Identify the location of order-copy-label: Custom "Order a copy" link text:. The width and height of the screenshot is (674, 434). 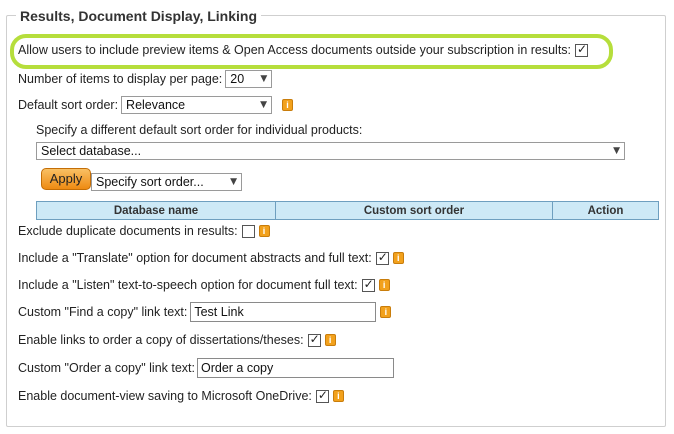
(106, 368).